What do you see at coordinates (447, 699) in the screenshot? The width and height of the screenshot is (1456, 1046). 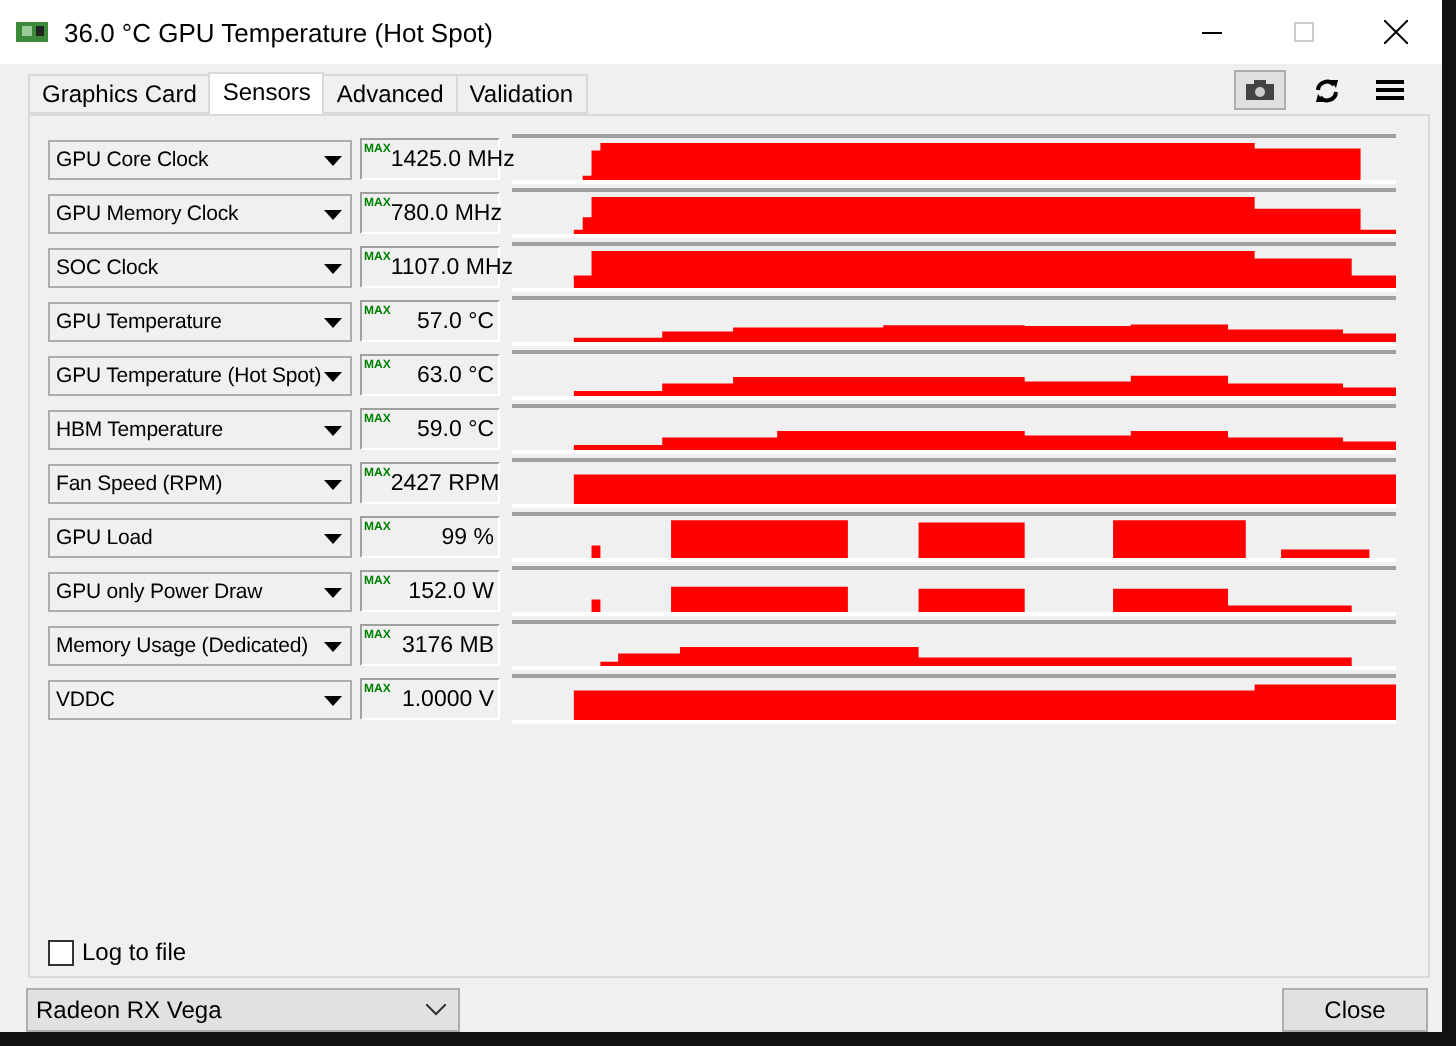 I see `sensor-value: 1.0000 V` at bounding box center [447, 699].